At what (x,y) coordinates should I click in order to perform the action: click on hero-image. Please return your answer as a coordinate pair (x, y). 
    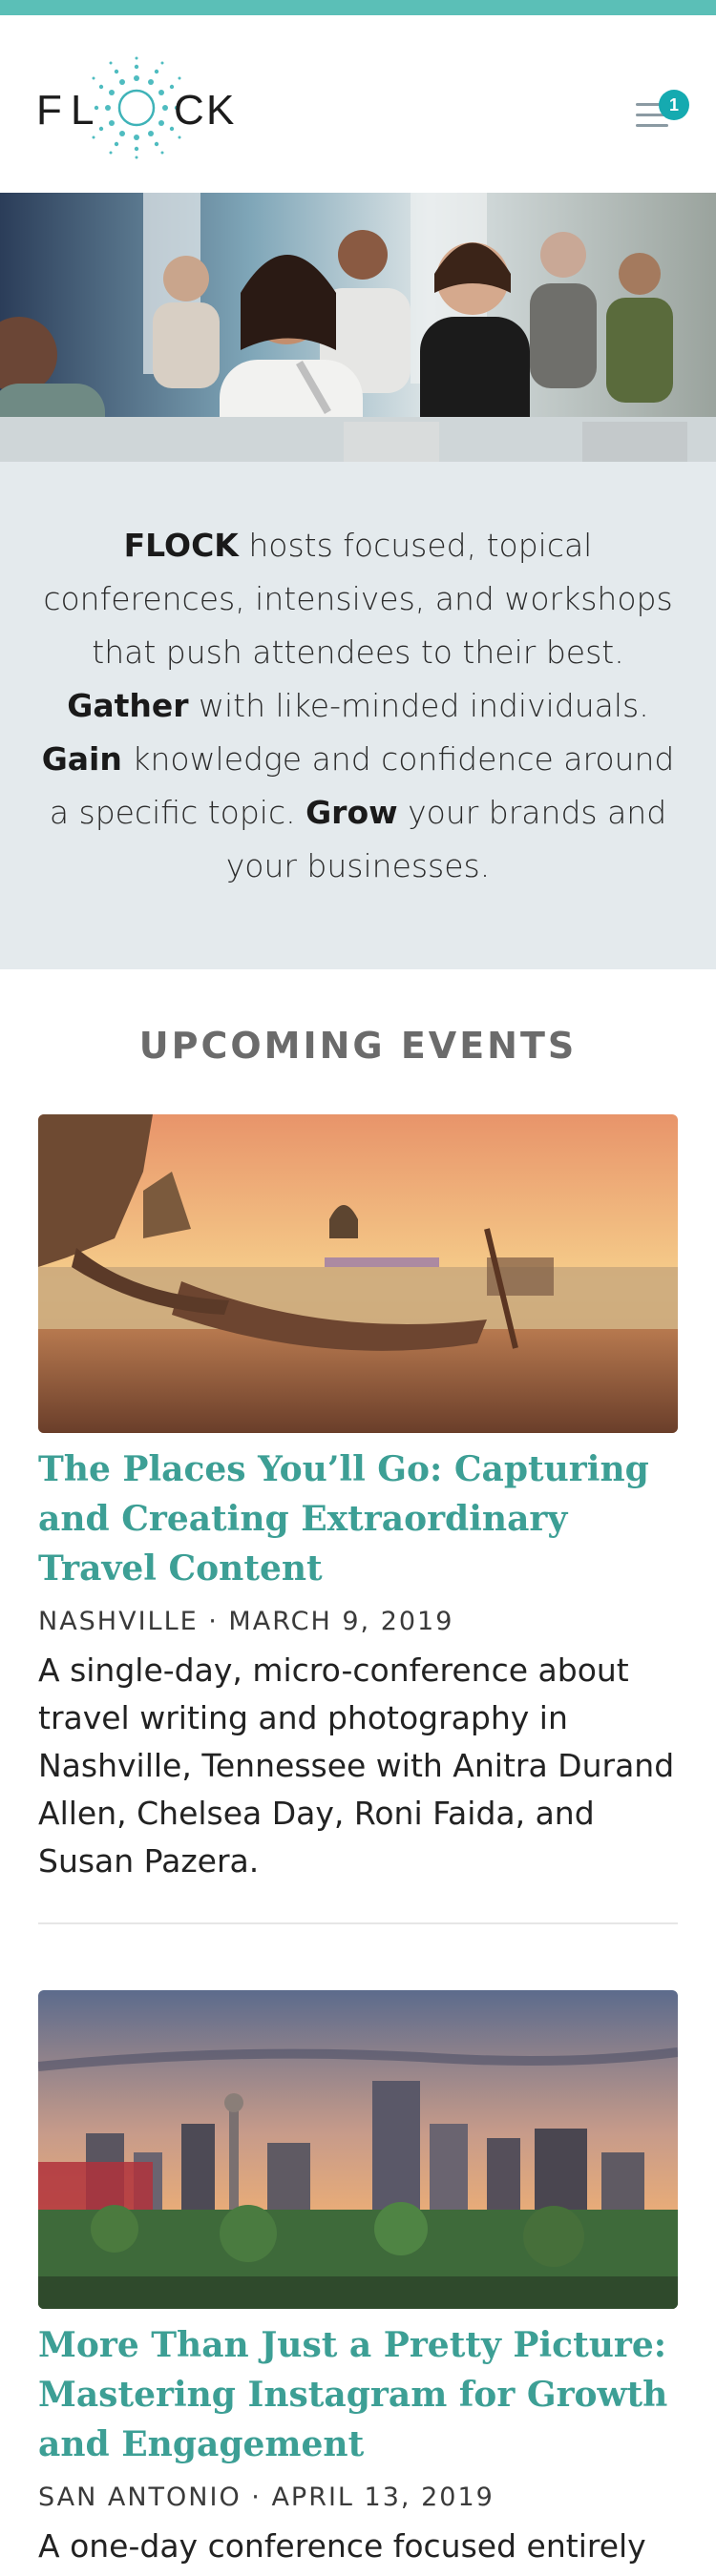
    Looking at the image, I should click on (358, 327).